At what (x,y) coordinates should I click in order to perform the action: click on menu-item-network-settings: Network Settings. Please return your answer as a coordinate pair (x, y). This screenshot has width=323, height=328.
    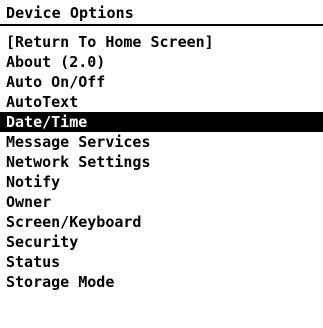
    Looking at the image, I should click on (161, 162).